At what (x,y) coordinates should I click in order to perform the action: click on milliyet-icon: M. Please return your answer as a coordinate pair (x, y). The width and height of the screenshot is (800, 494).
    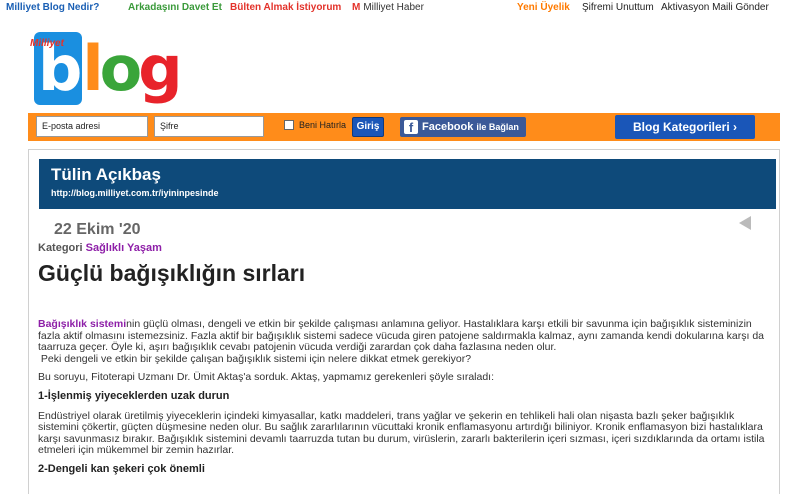
    Looking at the image, I should click on (356, 7).